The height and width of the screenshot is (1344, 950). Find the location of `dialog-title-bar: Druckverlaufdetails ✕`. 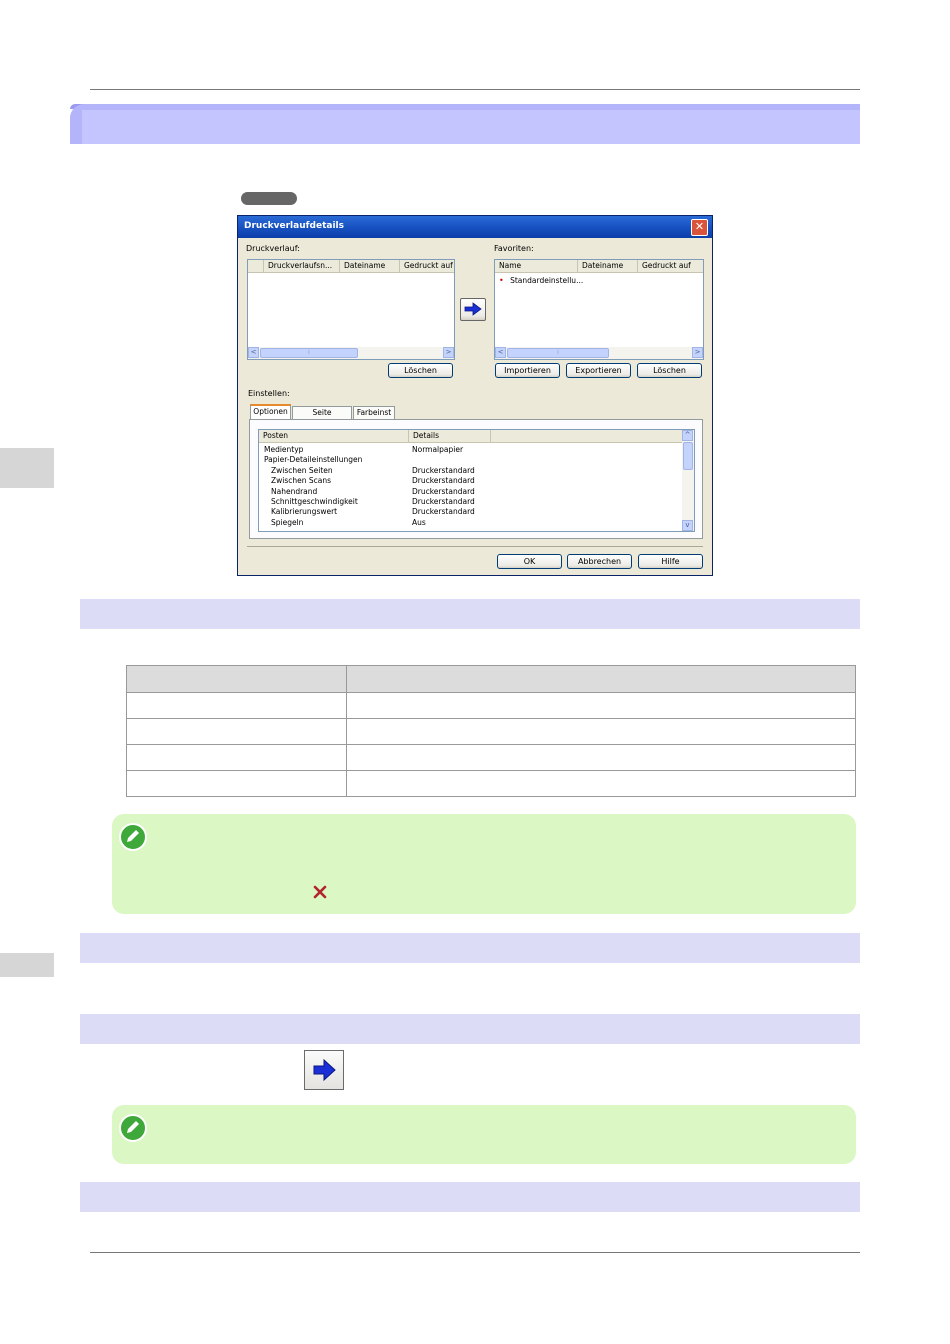

dialog-title-bar: Druckverlaufdetails ✕ is located at coordinates (475, 227).